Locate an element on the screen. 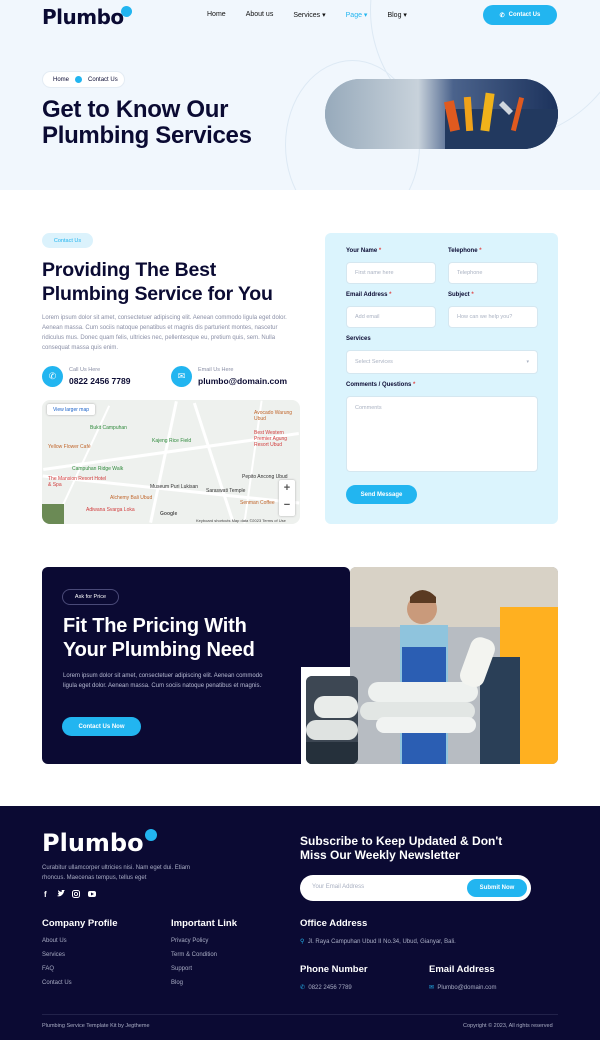 The height and width of the screenshot is (1040, 600). name-input: First name here is located at coordinates (391, 273).